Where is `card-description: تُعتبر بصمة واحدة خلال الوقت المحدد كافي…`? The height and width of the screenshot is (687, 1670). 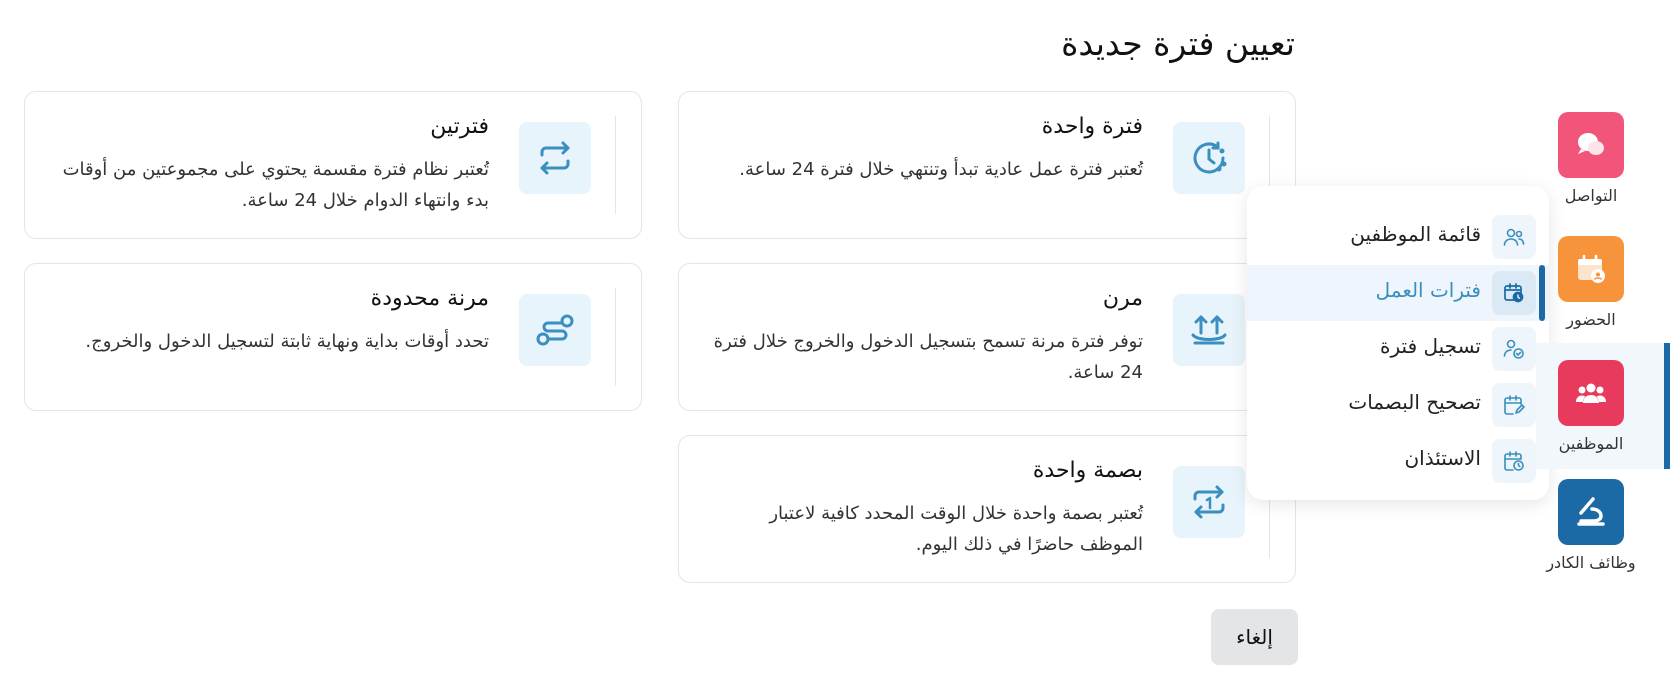 card-description: تُعتبر بصمة واحدة خلال الوقت المحدد كافي… is located at coordinates (956, 529).